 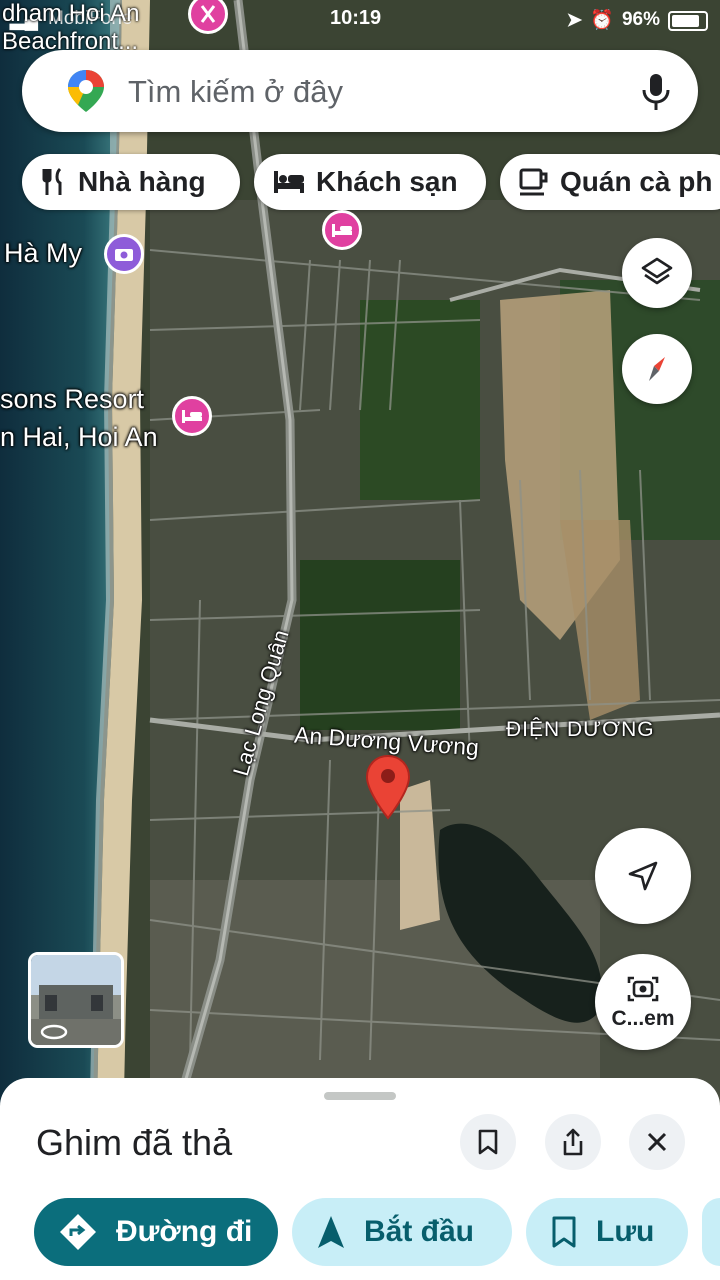 I want to click on chip-label: Khách sạn, so click(x=387, y=181).